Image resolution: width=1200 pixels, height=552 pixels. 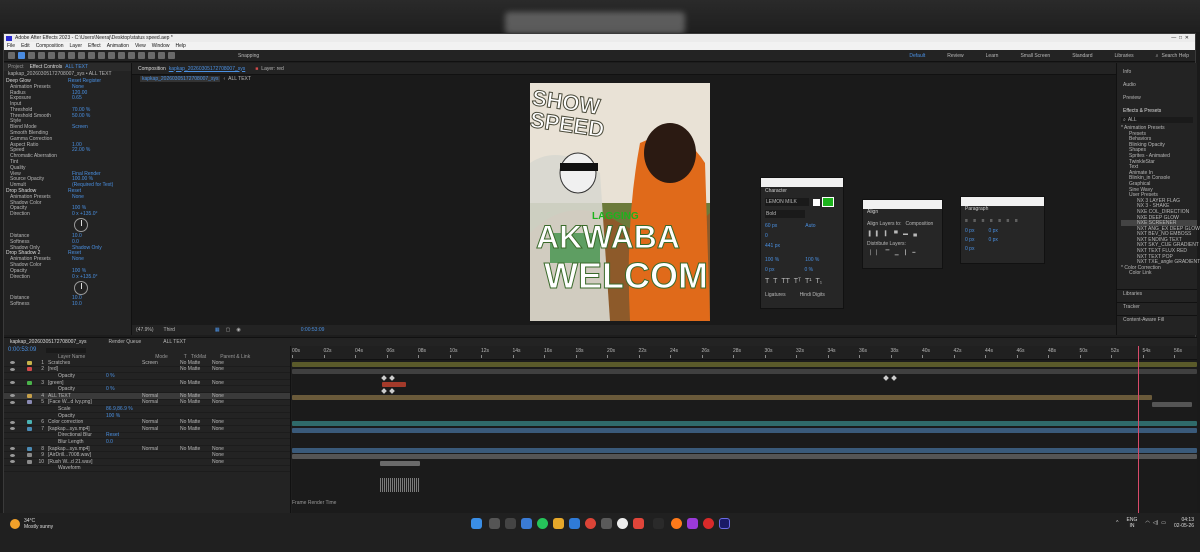 What do you see at coordinates (1163, 523) in the screenshot?
I see `battery-icon: ▭` at bounding box center [1163, 523].